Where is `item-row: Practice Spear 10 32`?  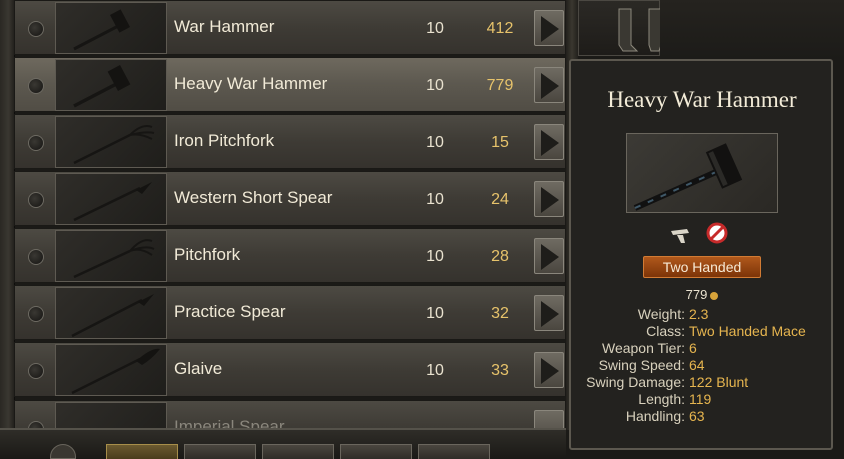 item-row: Practice Spear 10 32 is located at coordinates (290, 312).